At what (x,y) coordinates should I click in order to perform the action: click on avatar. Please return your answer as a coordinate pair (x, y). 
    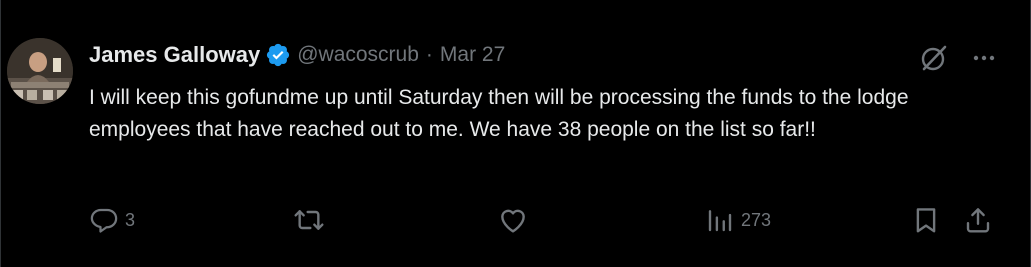
    Looking at the image, I should click on (40, 71).